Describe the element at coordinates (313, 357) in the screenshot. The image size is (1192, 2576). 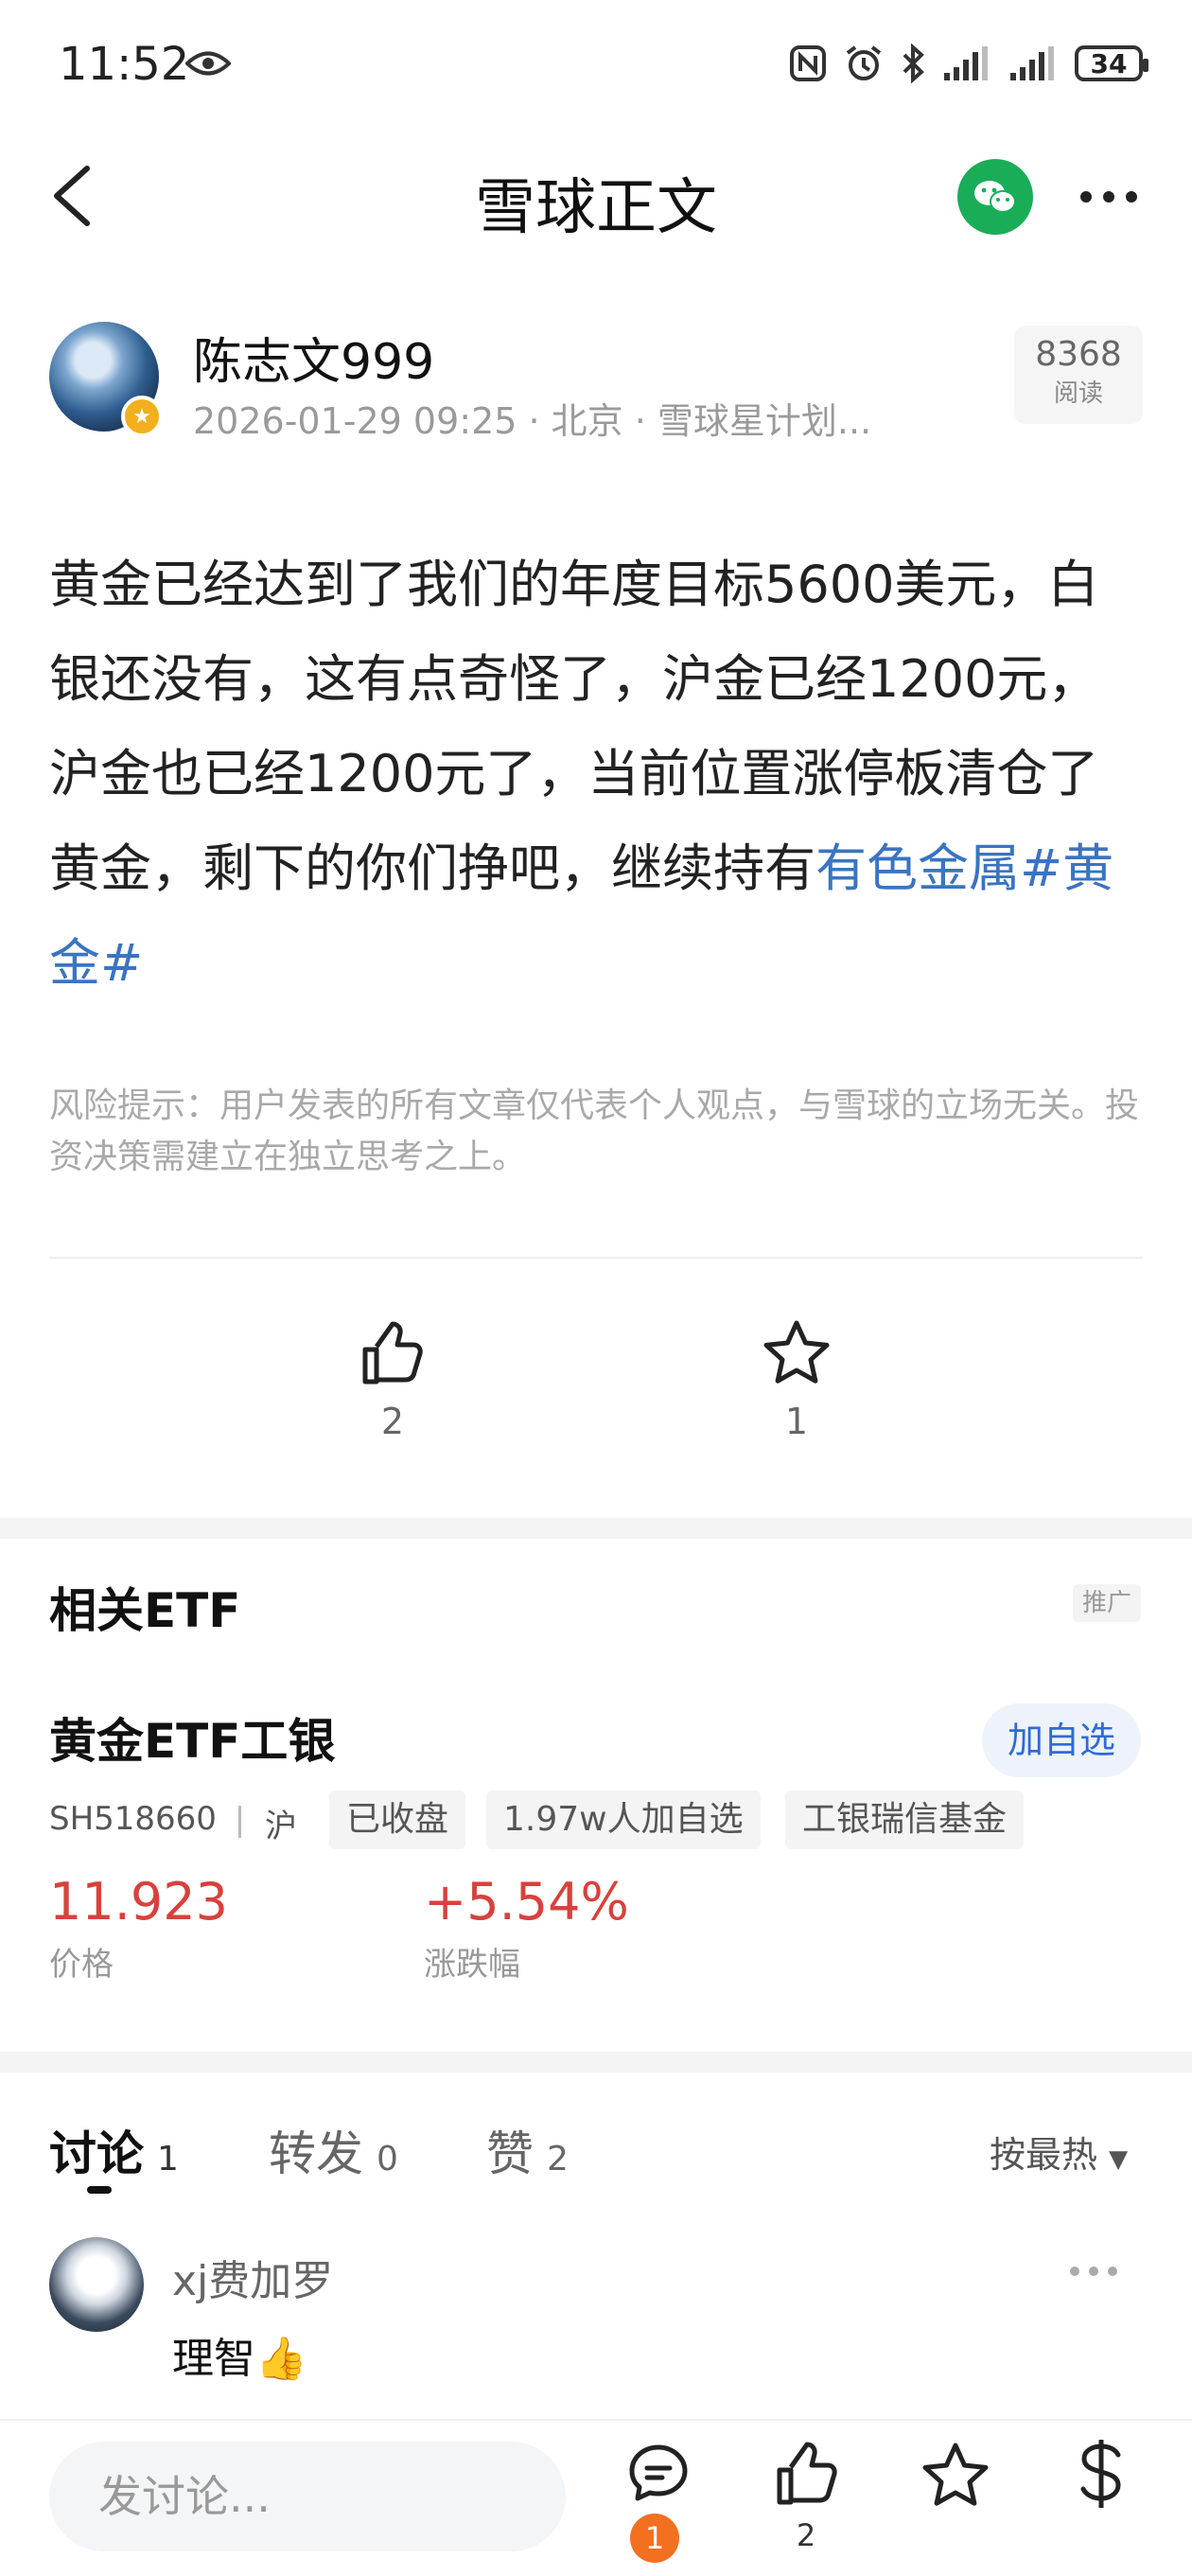
I see `author-name: 陈志文999` at that location.